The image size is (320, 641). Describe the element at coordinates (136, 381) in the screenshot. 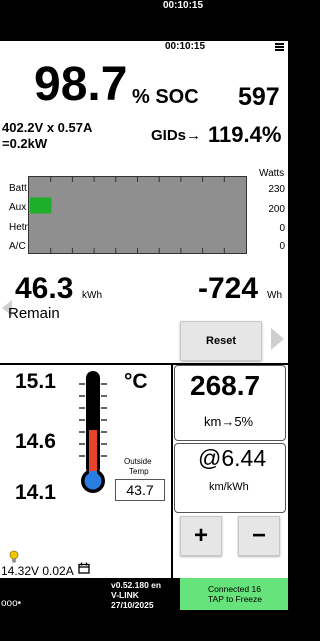

I see `temp-unit: °C` at that location.